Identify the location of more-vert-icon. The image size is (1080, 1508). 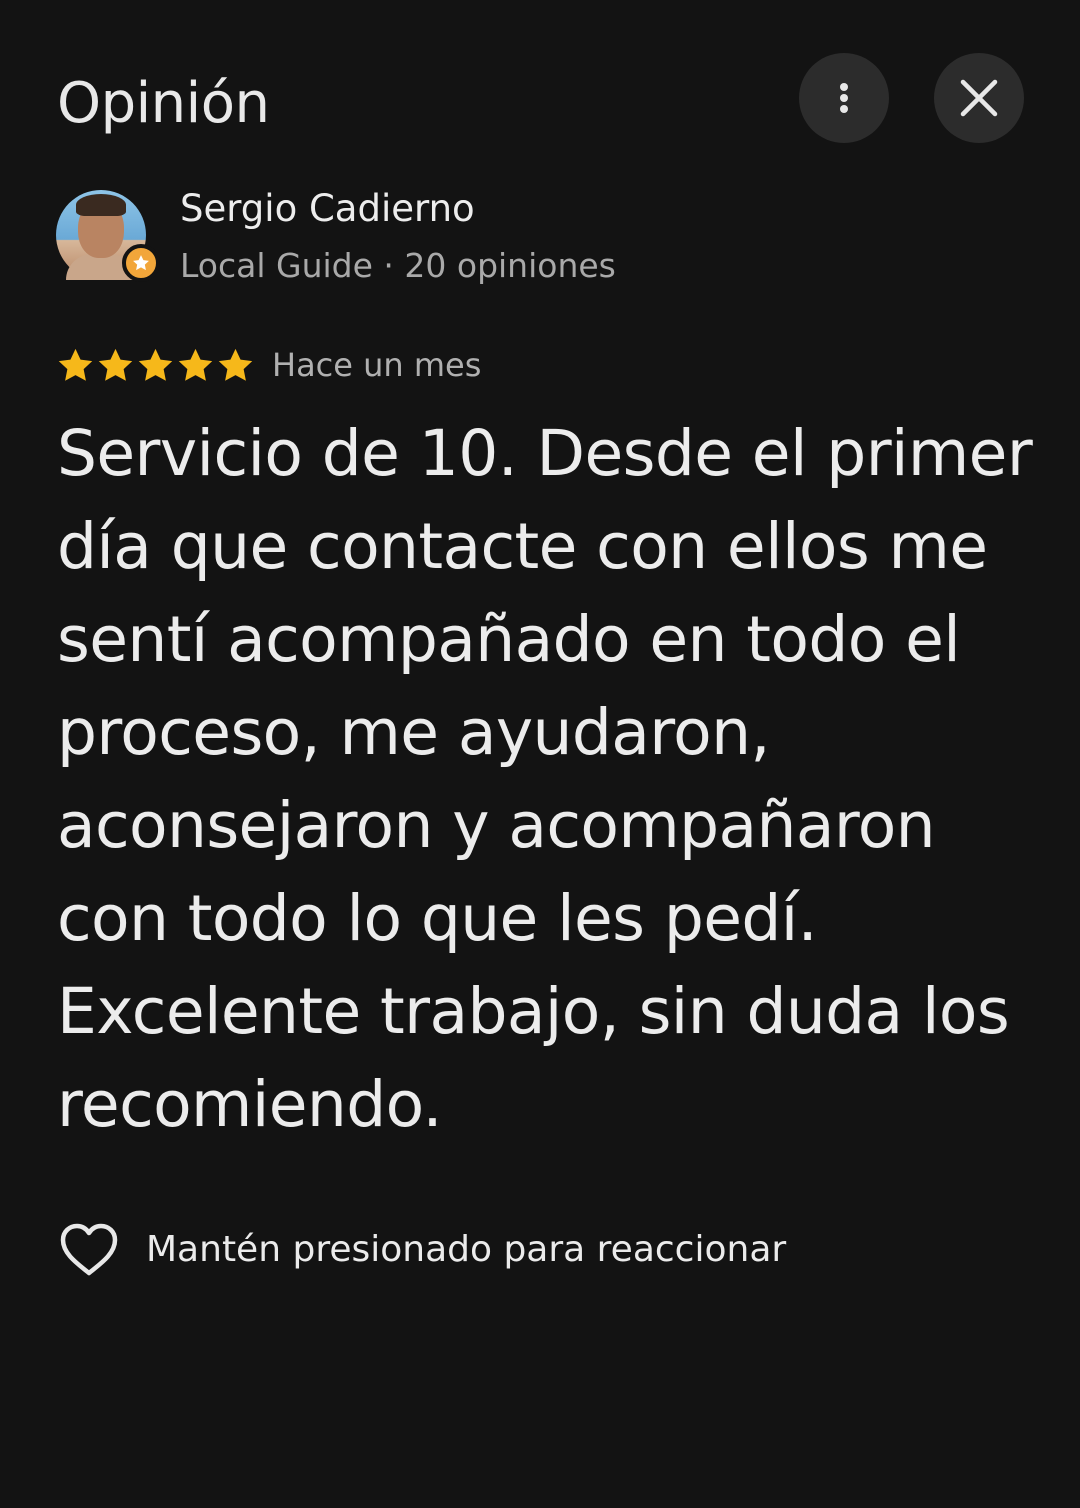
(844, 98).